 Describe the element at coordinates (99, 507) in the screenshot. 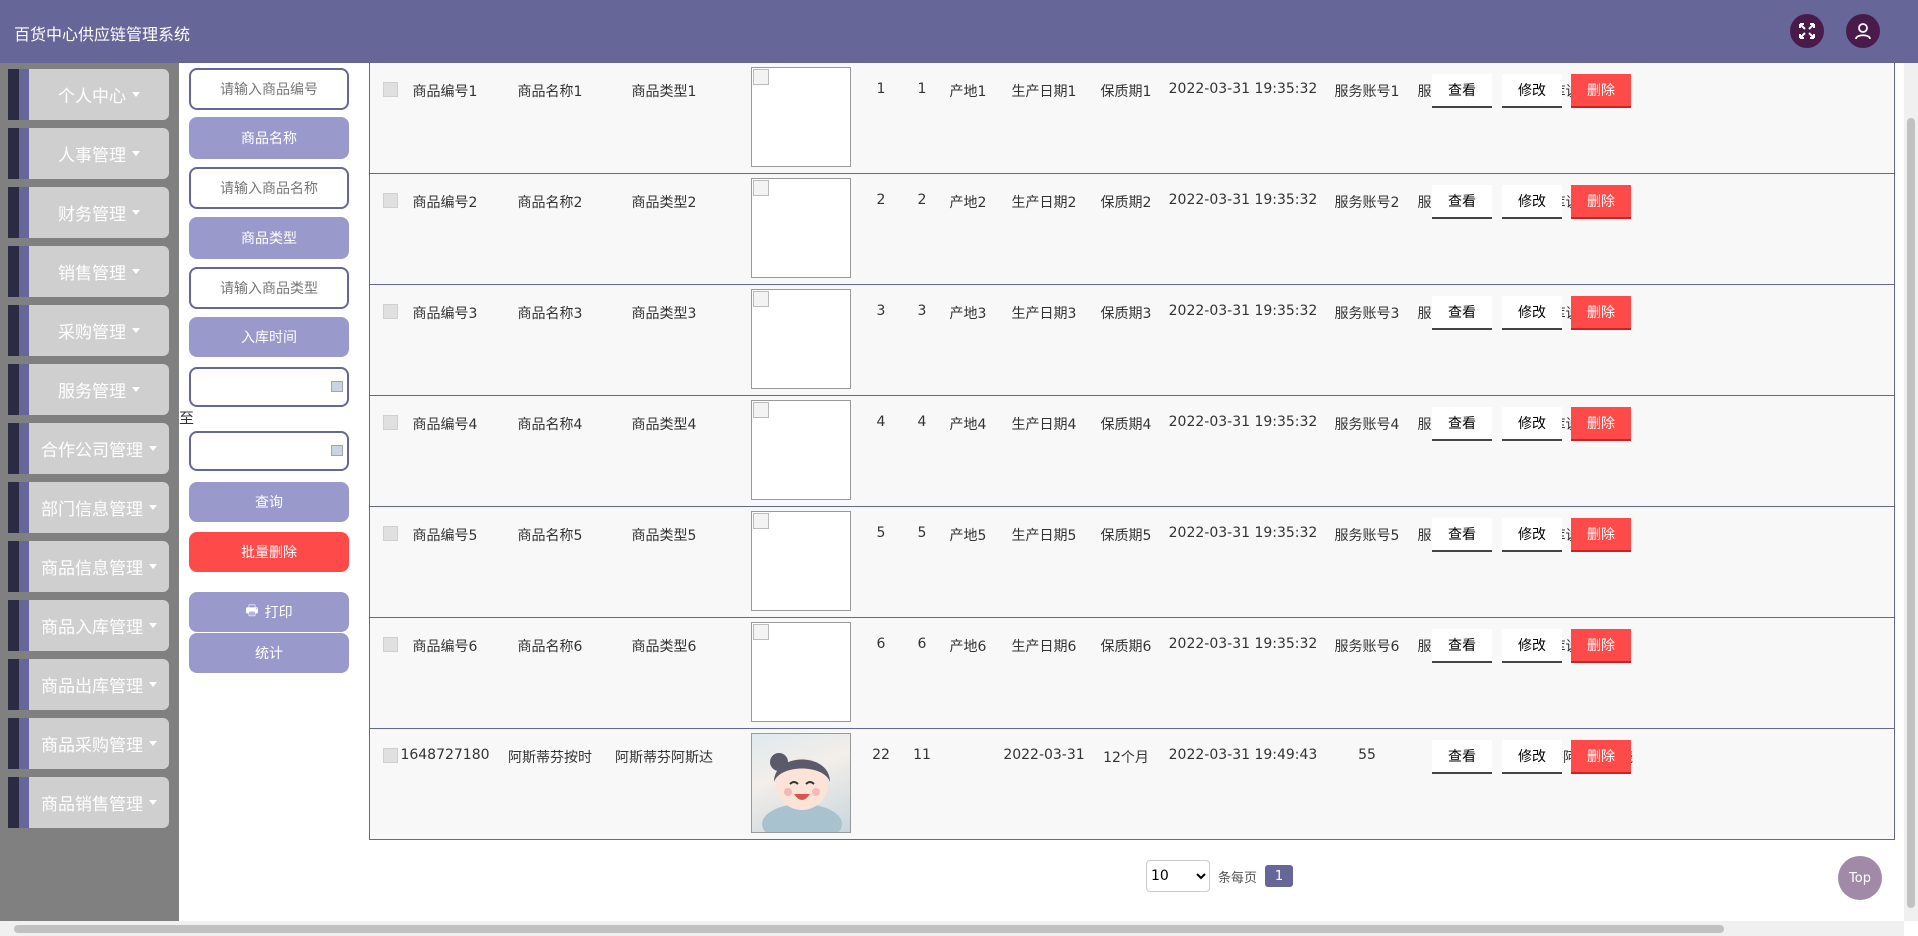

I see `sidebar-item-button: 部门信息管理` at that location.